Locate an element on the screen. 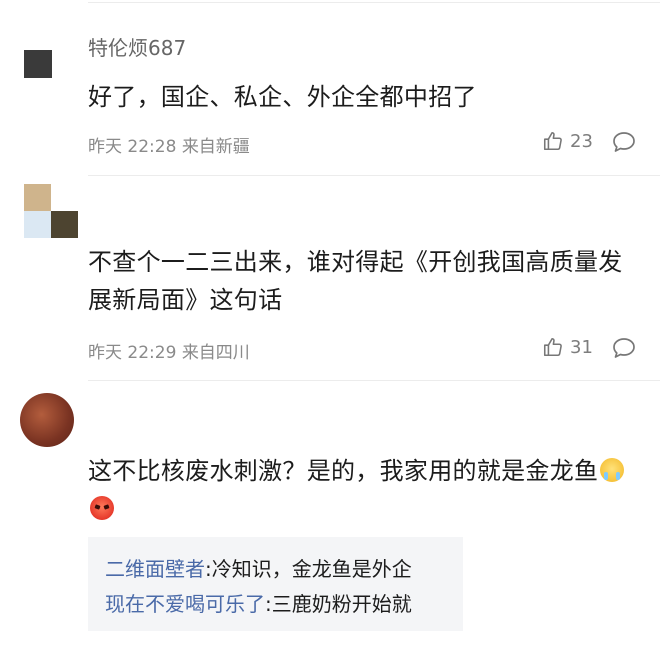  like-count: 23 is located at coordinates (581, 141).